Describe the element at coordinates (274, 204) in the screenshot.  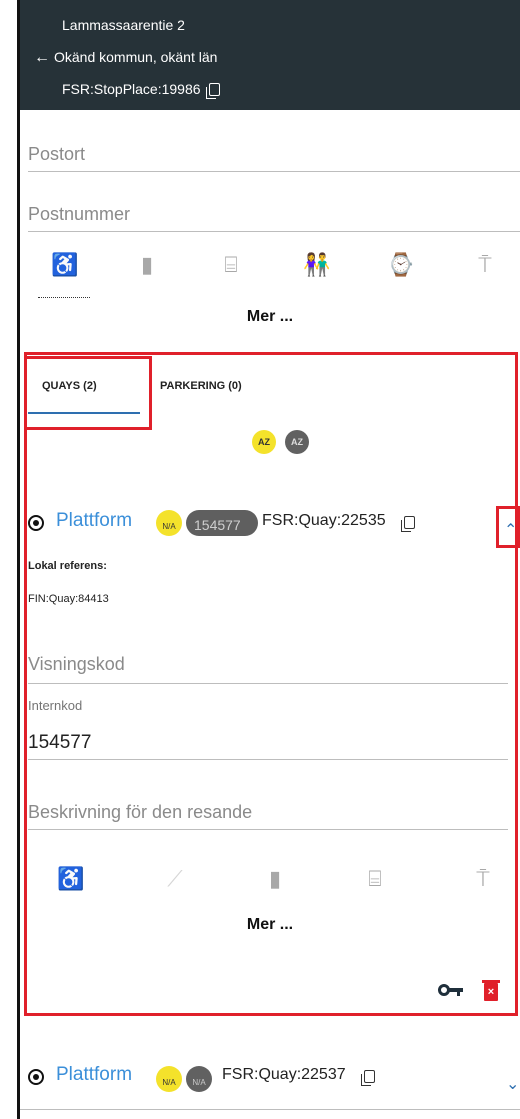
I see `postnummer-field: Postnummer` at that location.